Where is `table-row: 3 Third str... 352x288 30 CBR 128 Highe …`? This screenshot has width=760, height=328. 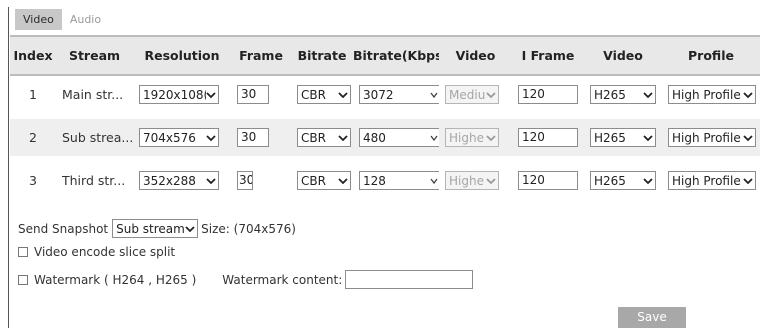
table-row: 3 Third str... 352x288 30 CBR 128 Highe … is located at coordinates (385, 182).